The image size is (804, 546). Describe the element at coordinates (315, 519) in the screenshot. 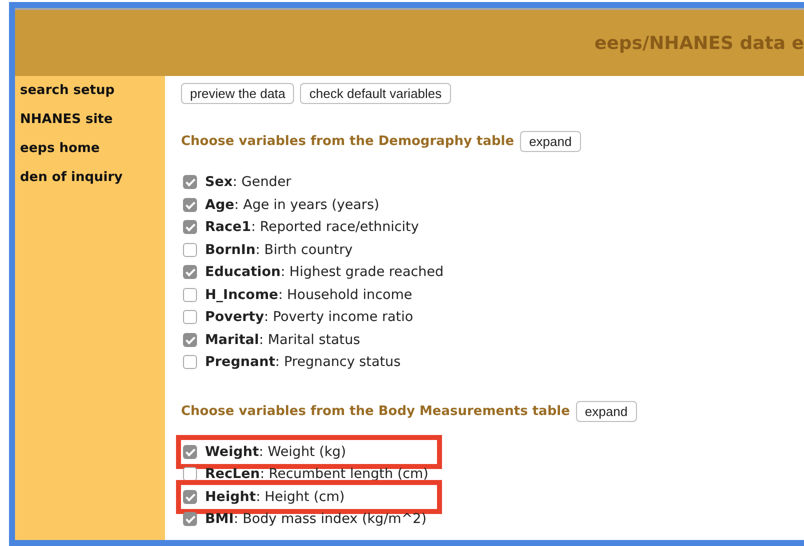

I see `variable-label: BMI: Body mass index (kg/m^2)` at that location.